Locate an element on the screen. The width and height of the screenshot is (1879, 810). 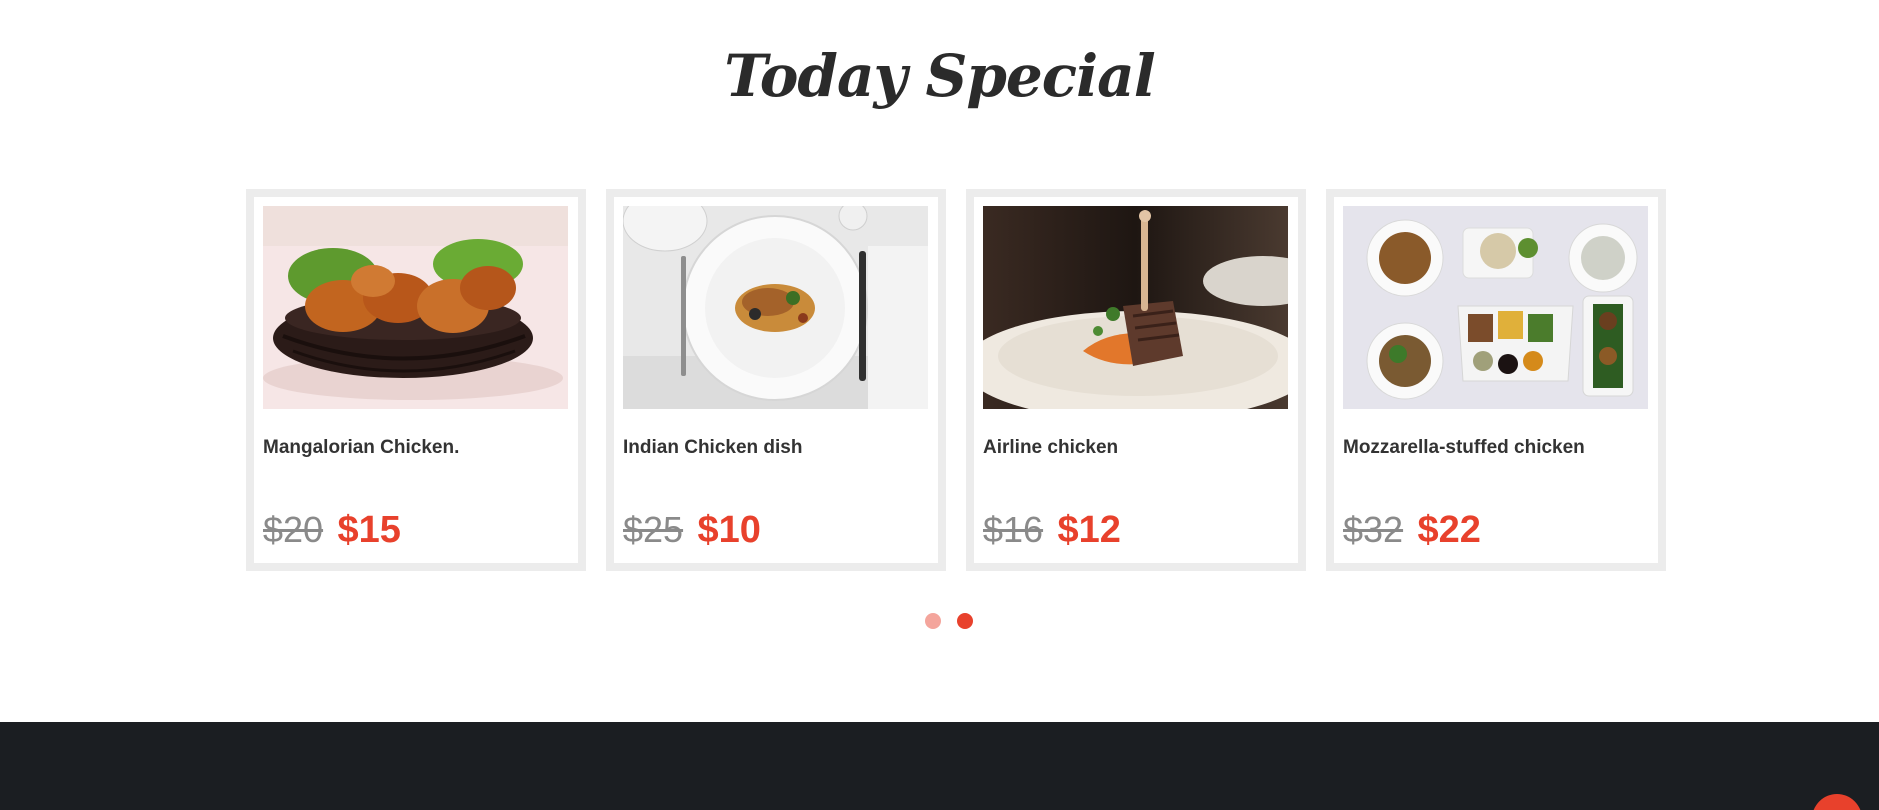
dish-price: $32 $22 is located at coordinates (1412, 530).